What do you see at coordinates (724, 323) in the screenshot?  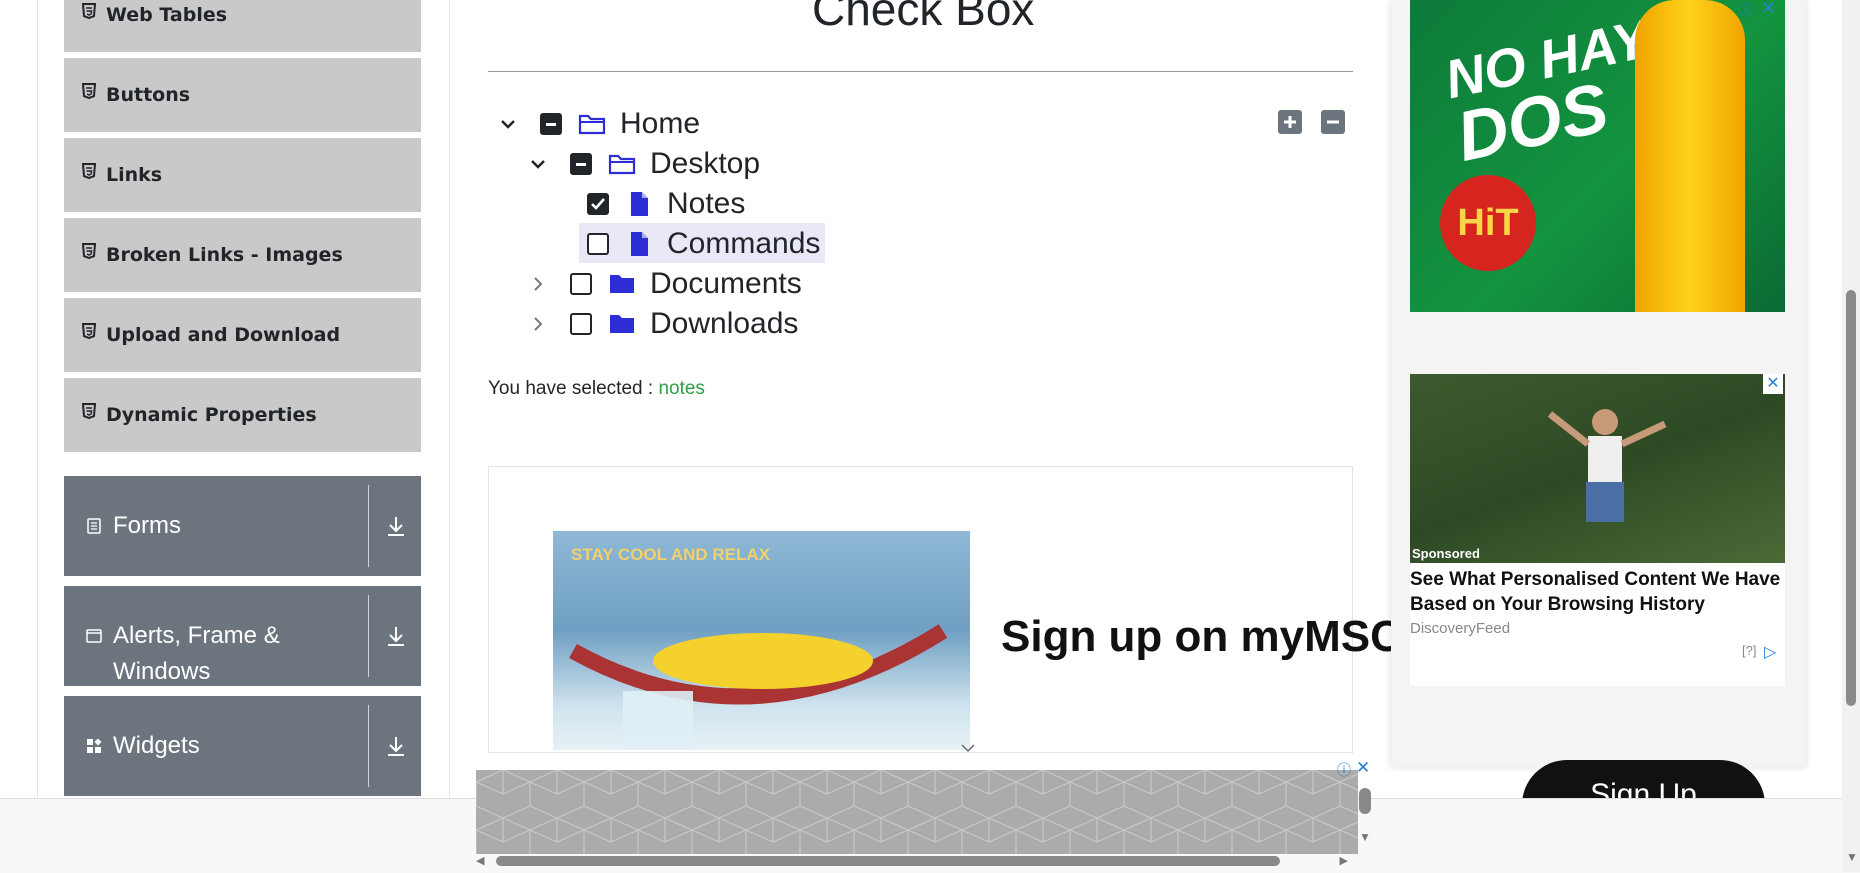 I see `tree-node-label: Downloads` at bounding box center [724, 323].